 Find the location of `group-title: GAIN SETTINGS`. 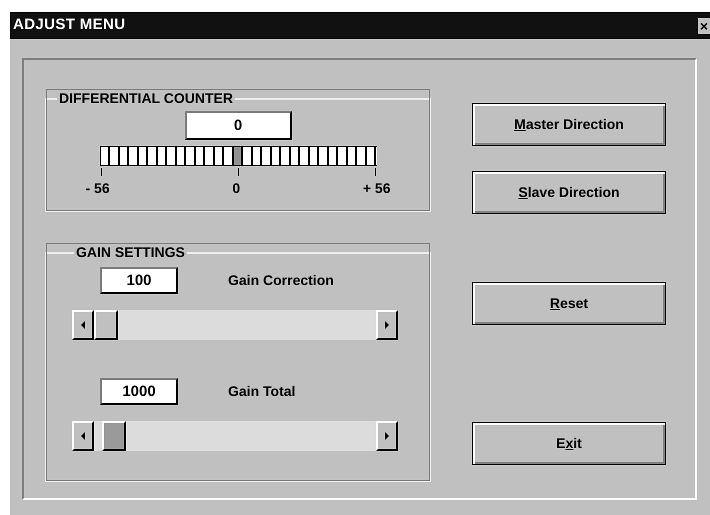

group-title: GAIN SETTINGS is located at coordinates (130, 252).